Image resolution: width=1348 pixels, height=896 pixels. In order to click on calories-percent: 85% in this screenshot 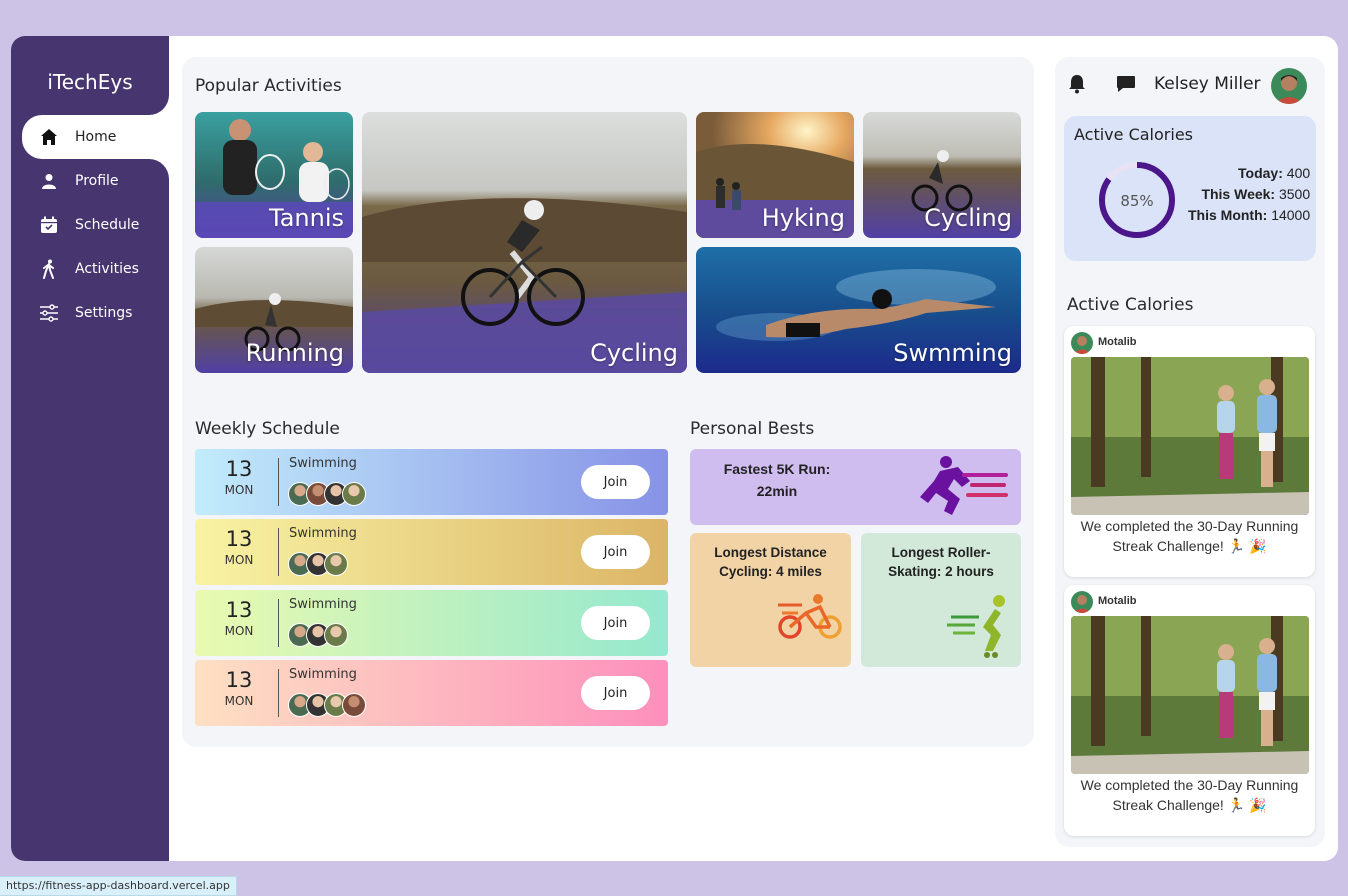, I will do `click(1136, 201)`.